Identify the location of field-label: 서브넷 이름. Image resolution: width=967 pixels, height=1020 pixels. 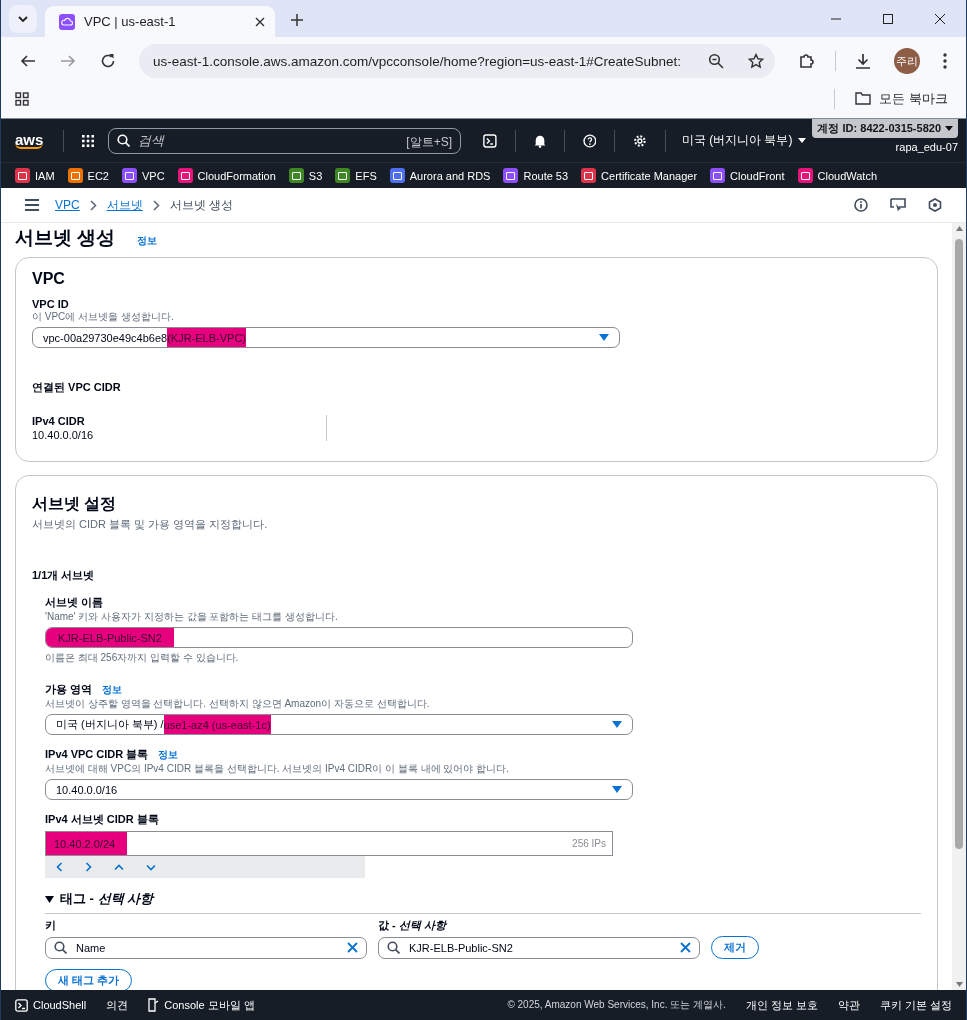
(75, 602).